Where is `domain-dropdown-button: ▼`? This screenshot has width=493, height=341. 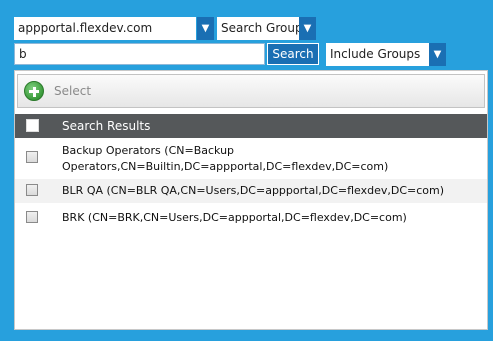
domain-dropdown-button: ▼ is located at coordinates (205, 28).